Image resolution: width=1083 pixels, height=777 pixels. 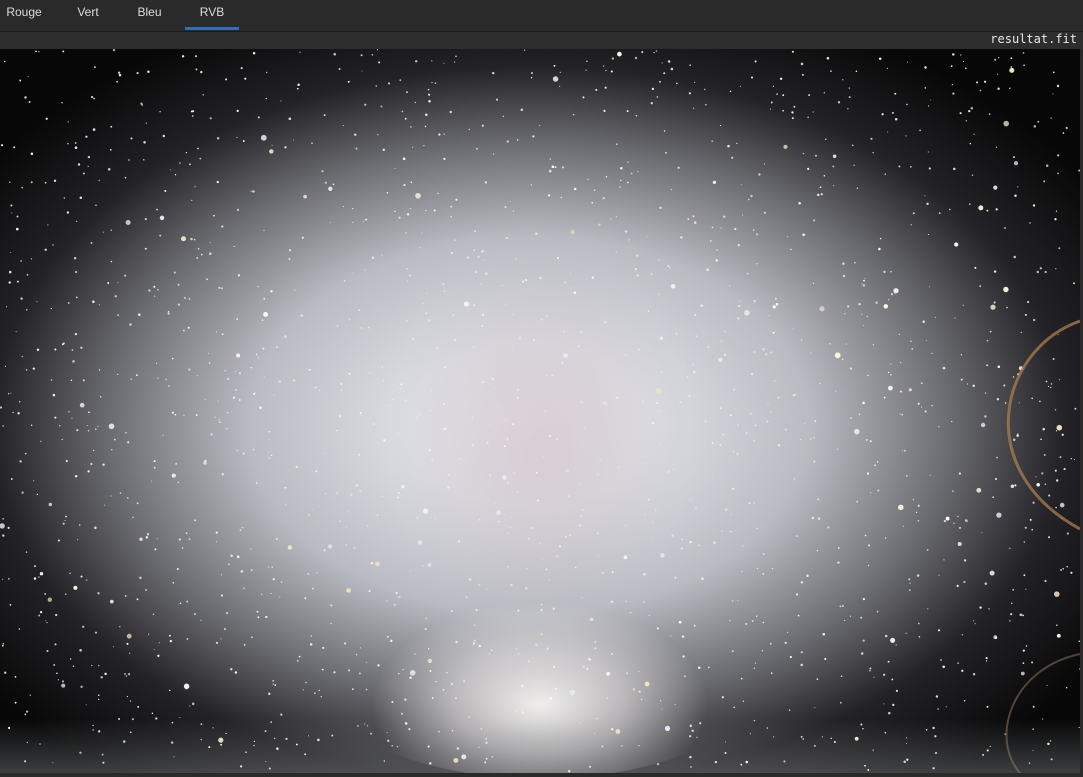 I want to click on tab-vert: Vert, so click(x=88, y=15).